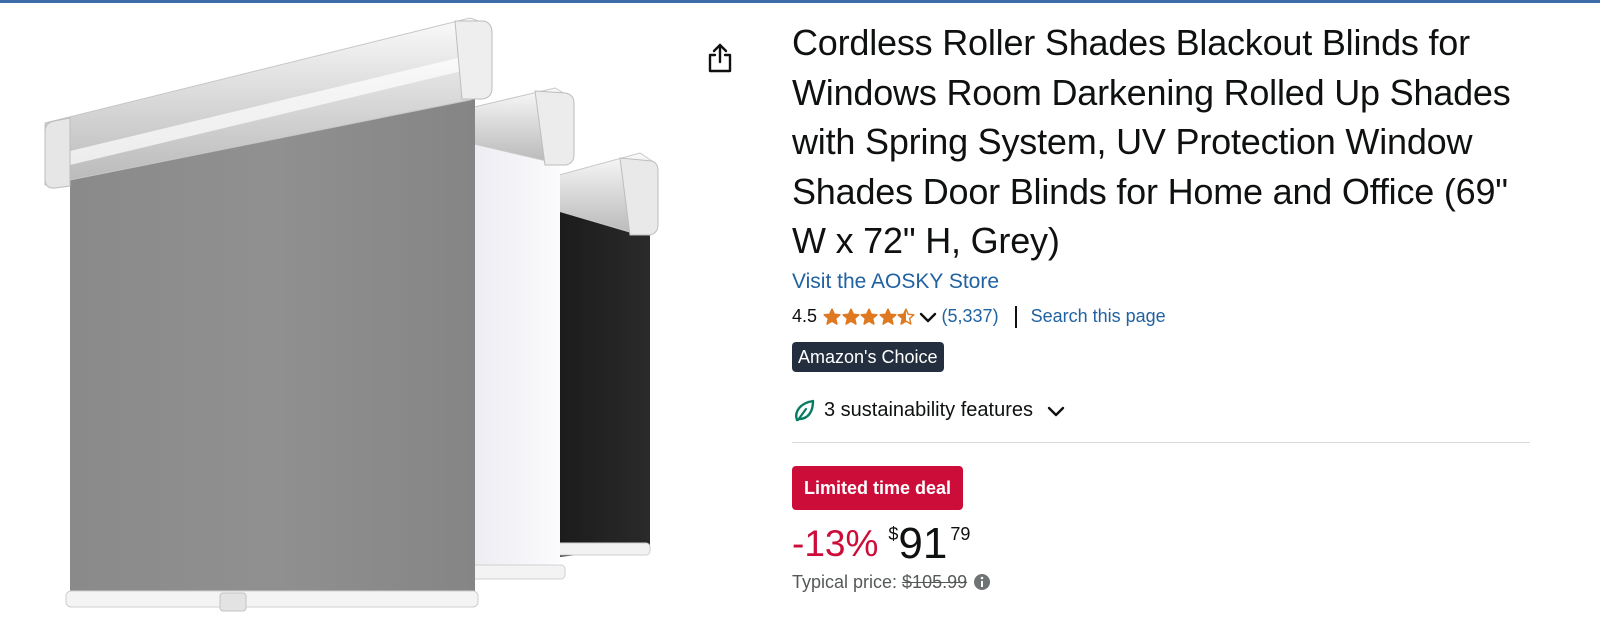 The image size is (1600, 619). Describe the element at coordinates (1162, 411) in the screenshot. I see `sustainability-features-toggle: 3 sustainability features` at that location.